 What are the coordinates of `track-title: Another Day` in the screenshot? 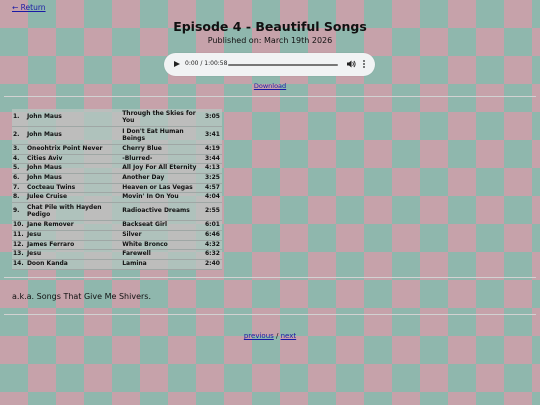 It's located at (162, 178).